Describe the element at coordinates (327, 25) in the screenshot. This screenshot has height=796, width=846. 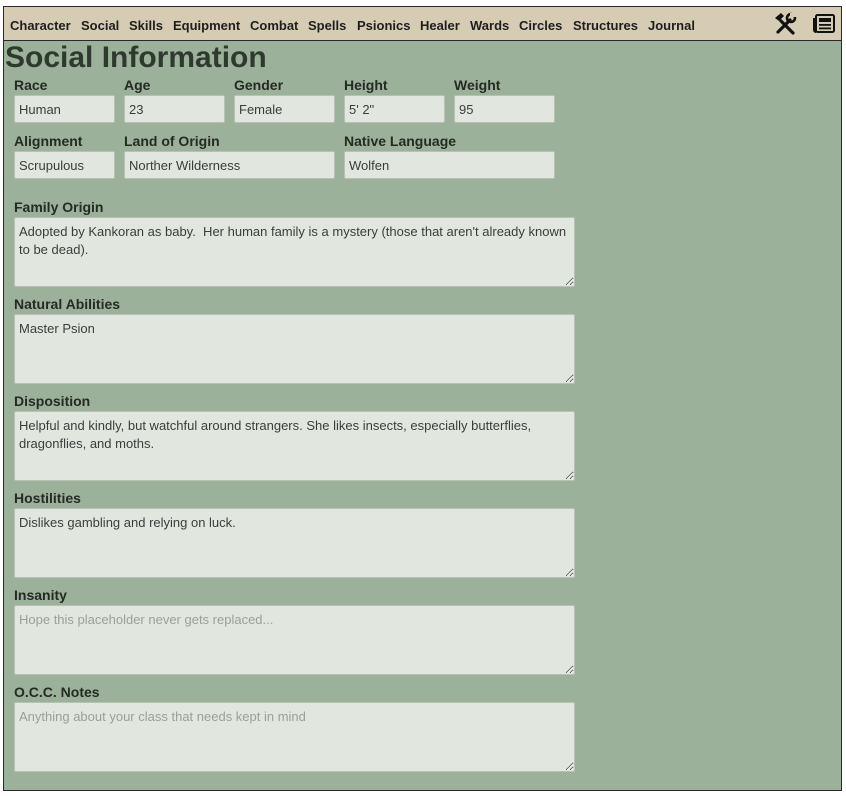
I see `nav-spells: Spells` at that location.